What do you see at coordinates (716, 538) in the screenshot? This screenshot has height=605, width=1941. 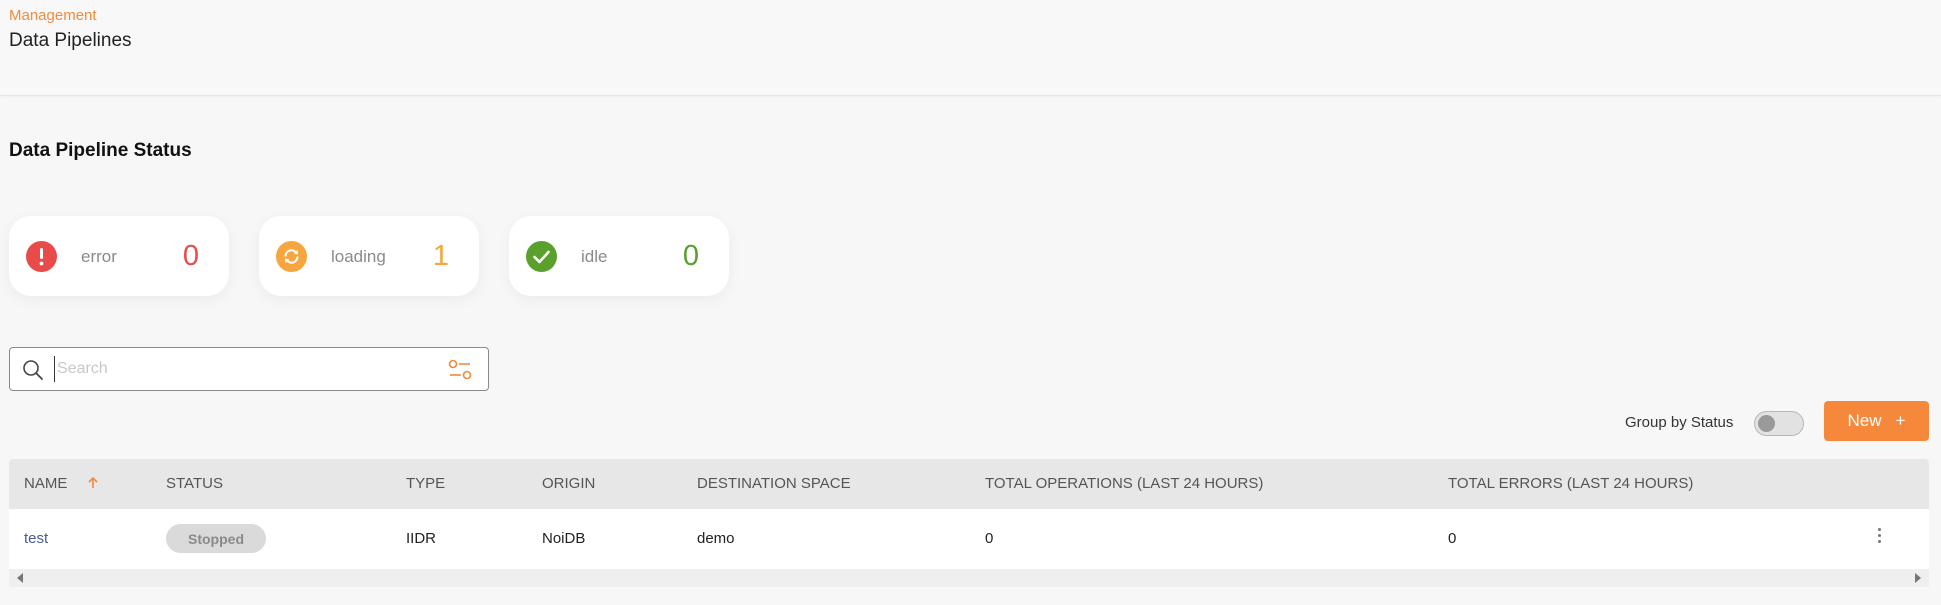 I see `cell-destination: demo` at bounding box center [716, 538].